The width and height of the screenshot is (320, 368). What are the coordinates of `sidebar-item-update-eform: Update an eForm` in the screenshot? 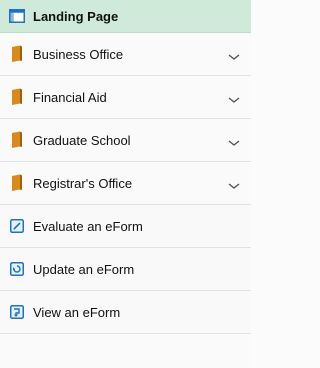 It's located at (125, 269).